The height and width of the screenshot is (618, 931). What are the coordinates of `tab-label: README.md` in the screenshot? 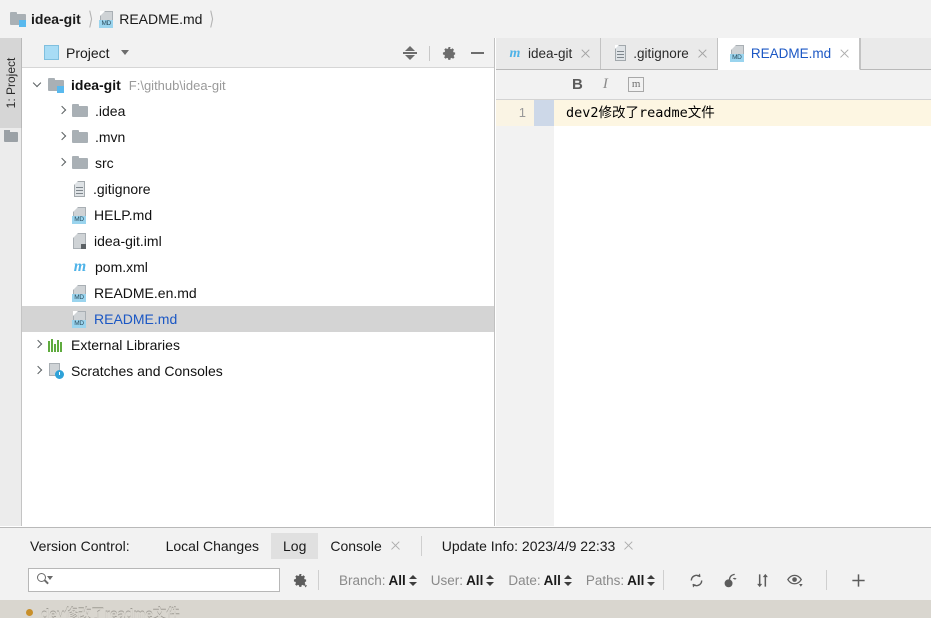 It's located at (791, 53).